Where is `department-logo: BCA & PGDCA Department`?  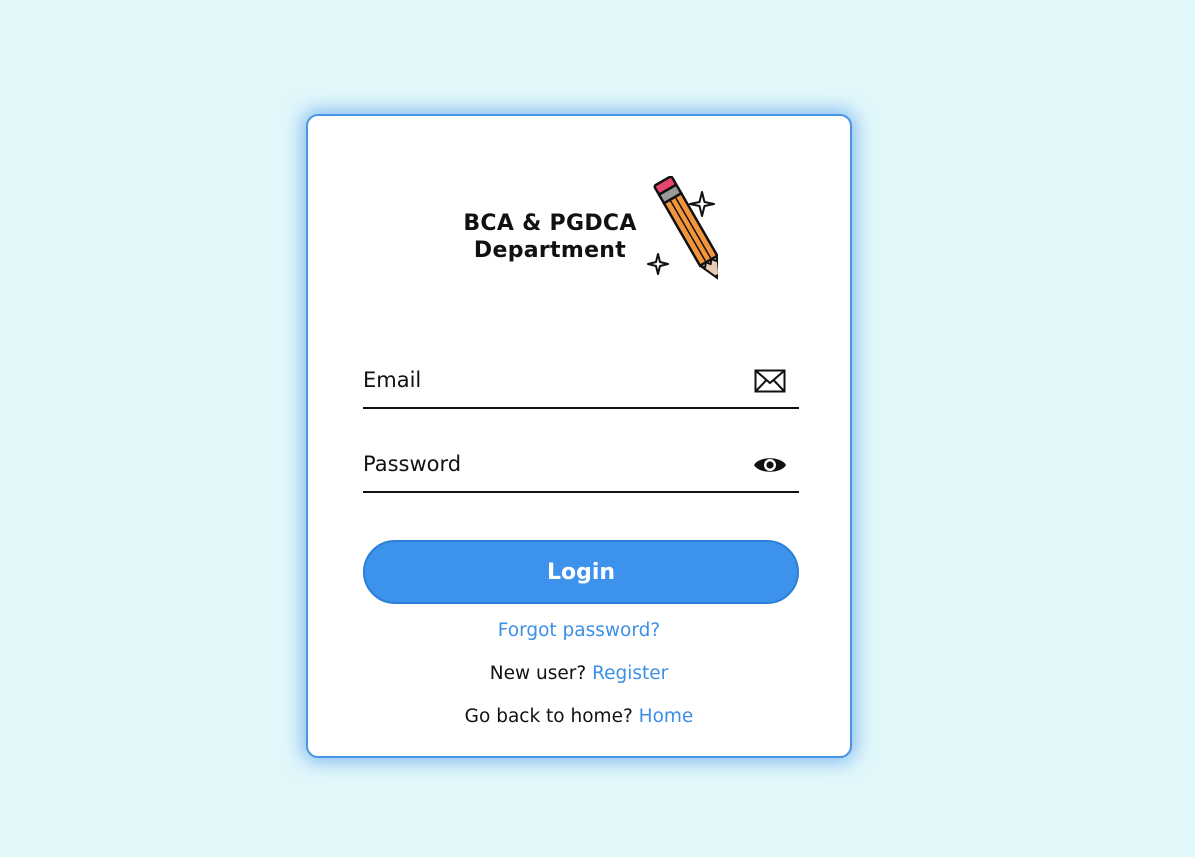 department-logo: BCA & PGDCA Department is located at coordinates (583, 239).